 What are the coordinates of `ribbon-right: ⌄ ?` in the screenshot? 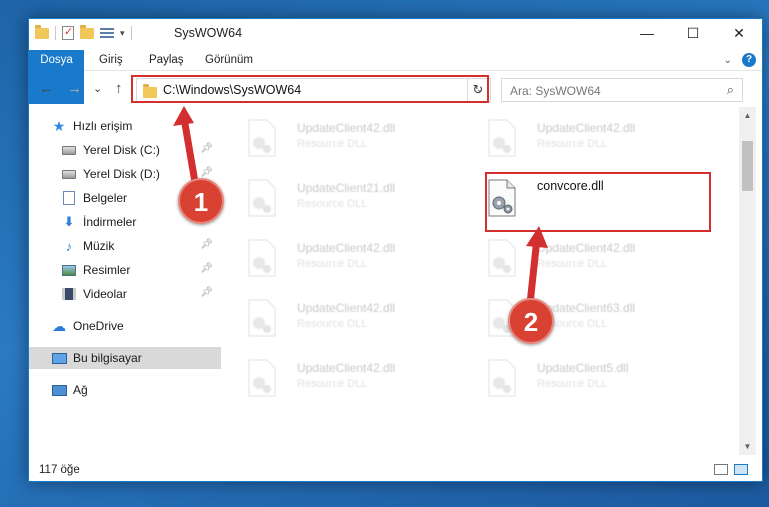 It's located at (740, 60).